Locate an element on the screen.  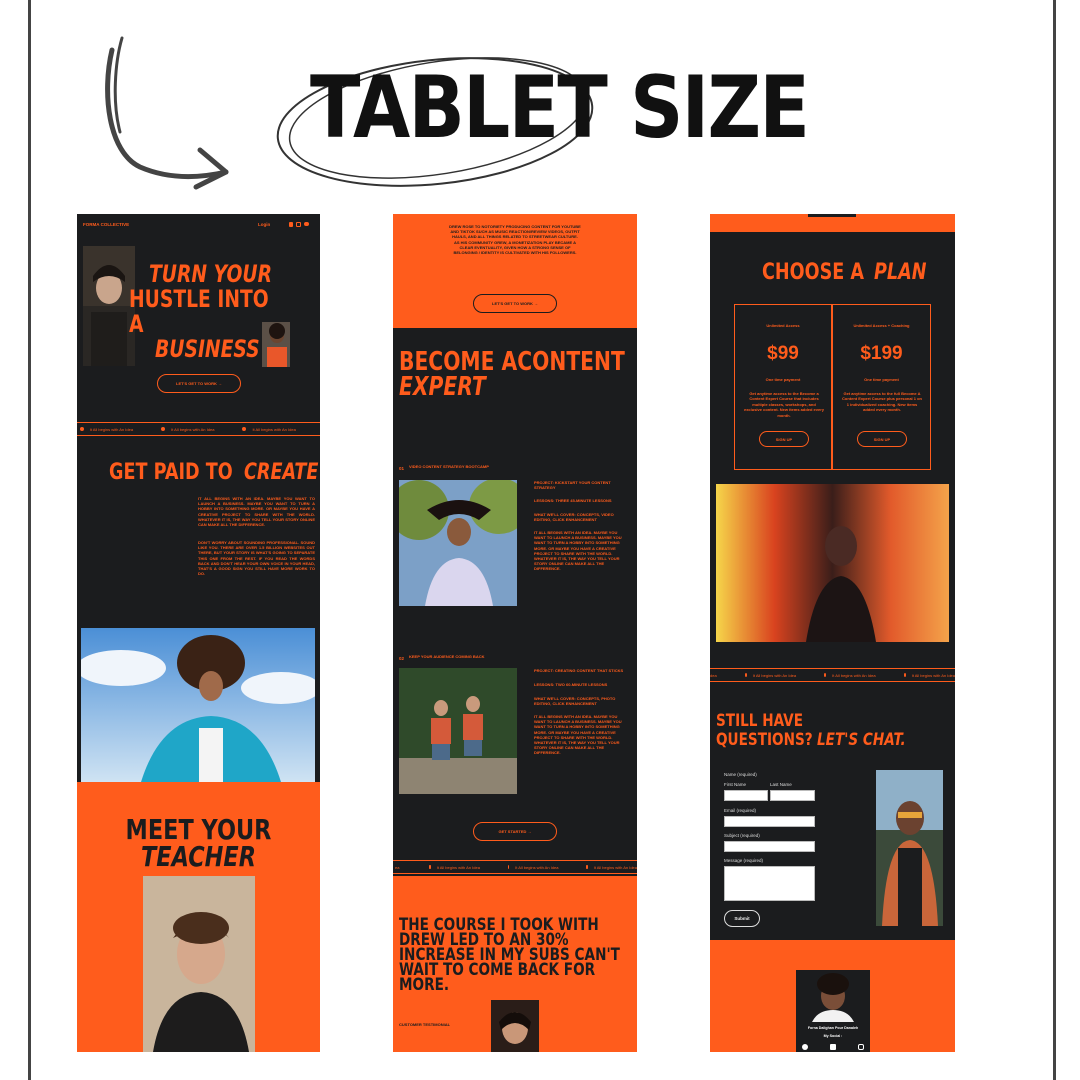
module-2-number: 02 is located at coordinates (402, 658).